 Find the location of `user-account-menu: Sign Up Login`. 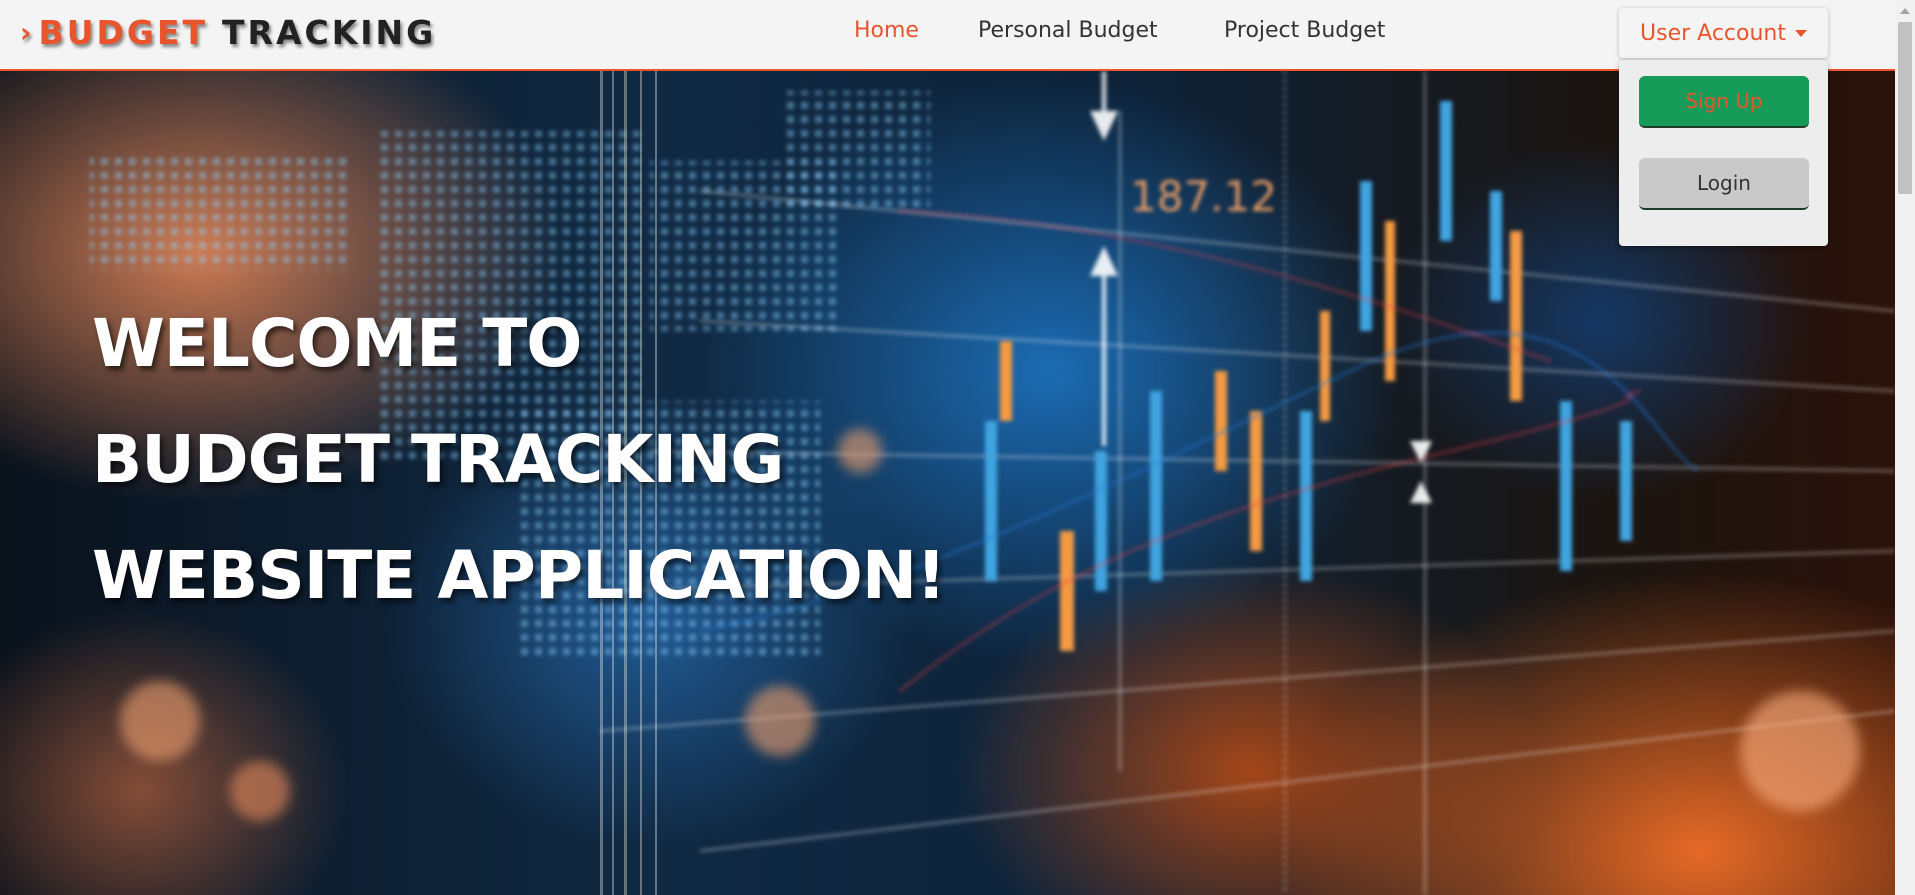

user-account-menu: Sign Up Login is located at coordinates (1723, 153).